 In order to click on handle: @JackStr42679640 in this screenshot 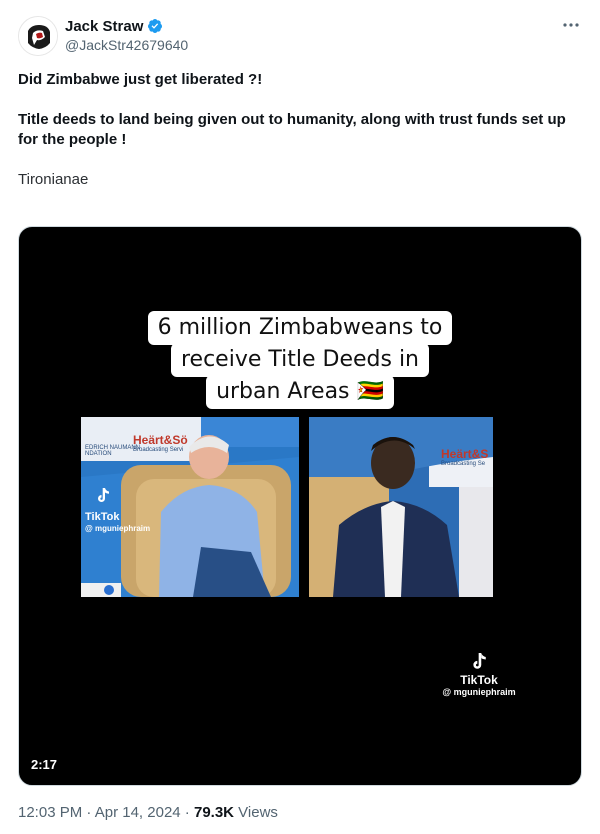, I will do `click(126, 45)`.